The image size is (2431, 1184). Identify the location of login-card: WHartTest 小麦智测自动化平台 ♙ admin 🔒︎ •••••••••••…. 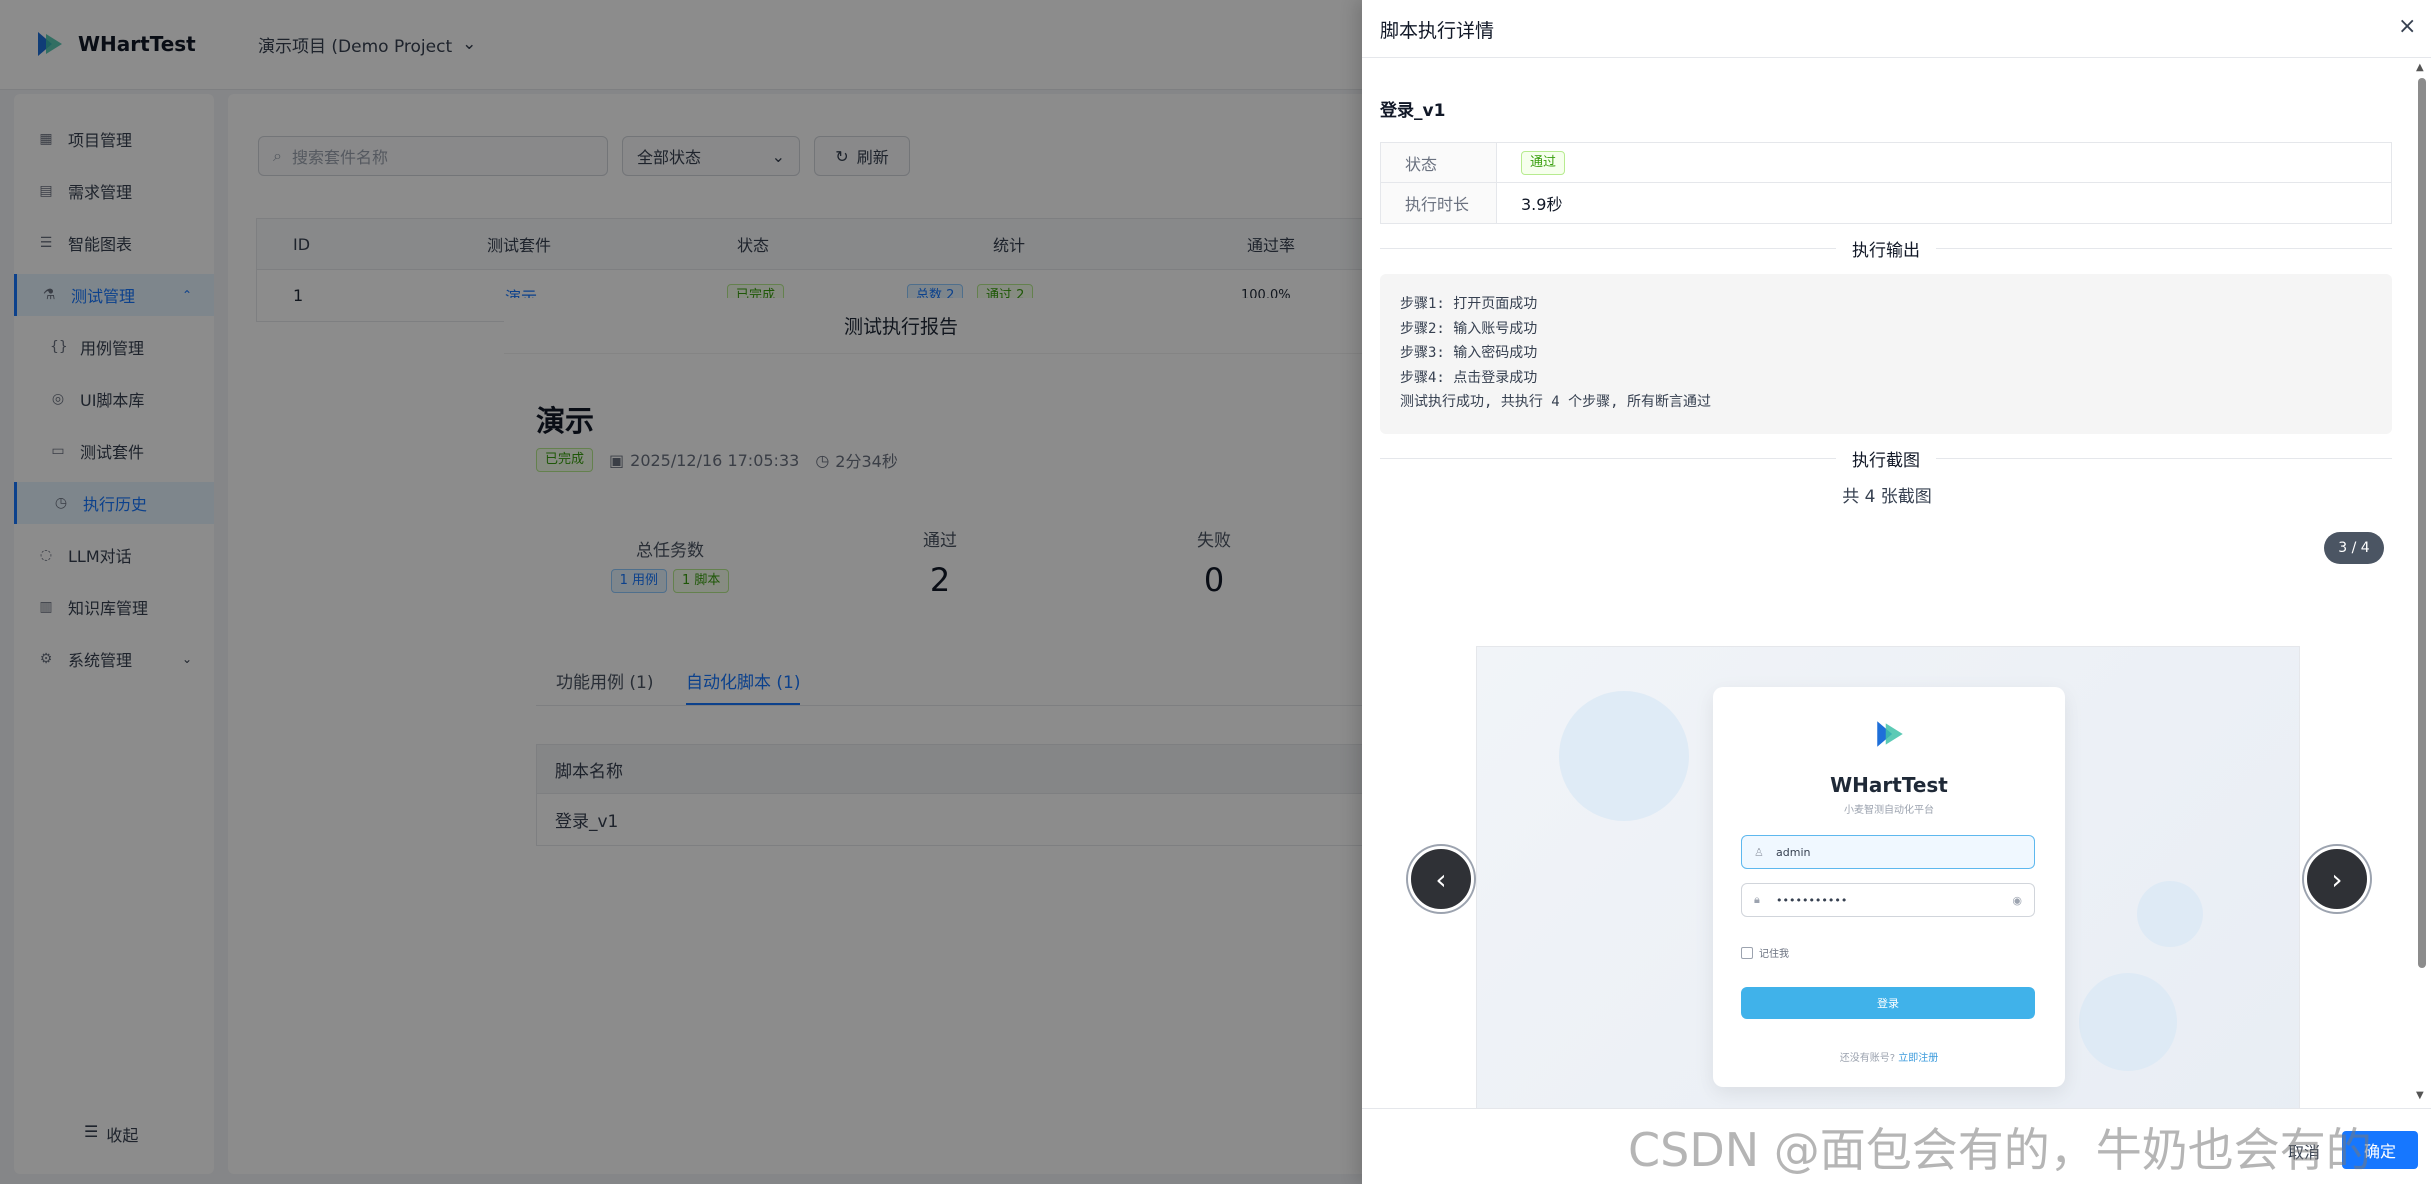
(1889, 887).